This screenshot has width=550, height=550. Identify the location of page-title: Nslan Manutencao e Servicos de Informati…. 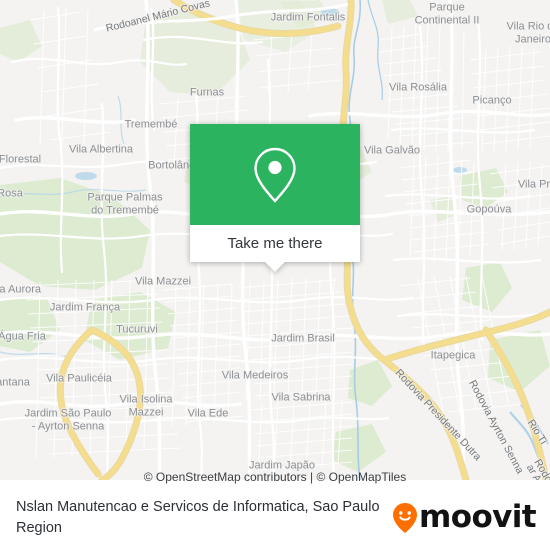
(198, 517).